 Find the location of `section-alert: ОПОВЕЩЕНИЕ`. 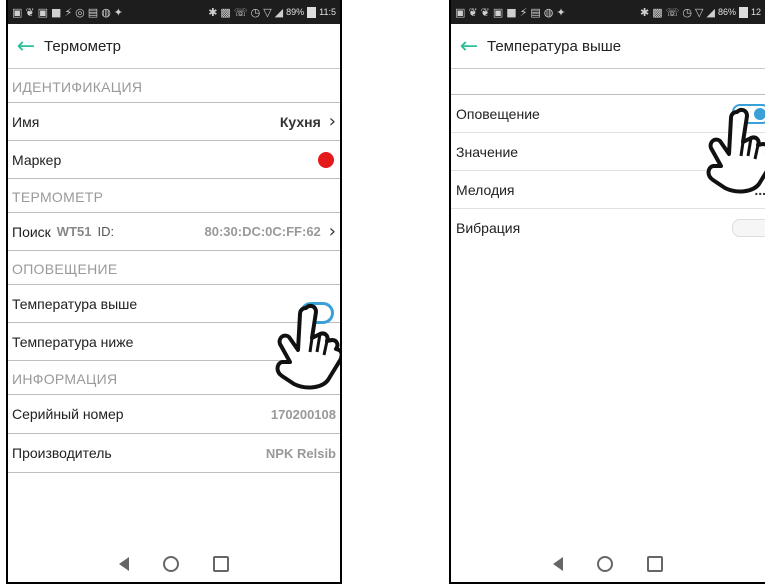

section-alert: ОПОВЕЩЕНИЕ is located at coordinates (174, 268).